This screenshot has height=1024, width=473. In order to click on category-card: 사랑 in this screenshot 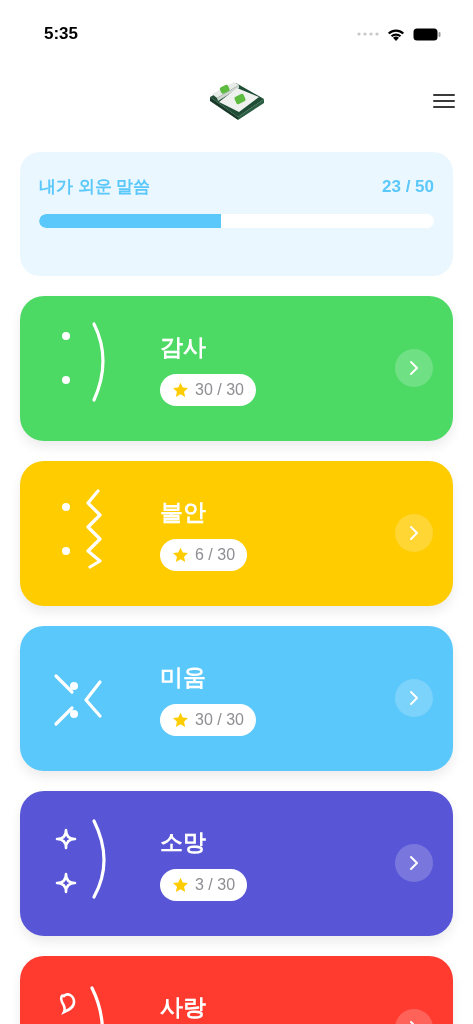, I will do `click(236, 989)`.